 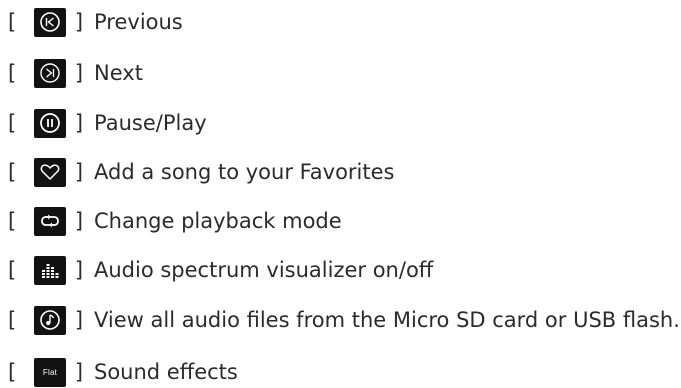 I want to click on legend-row-playback-mode: [ ] Change playback mode, so click(x=175, y=221).